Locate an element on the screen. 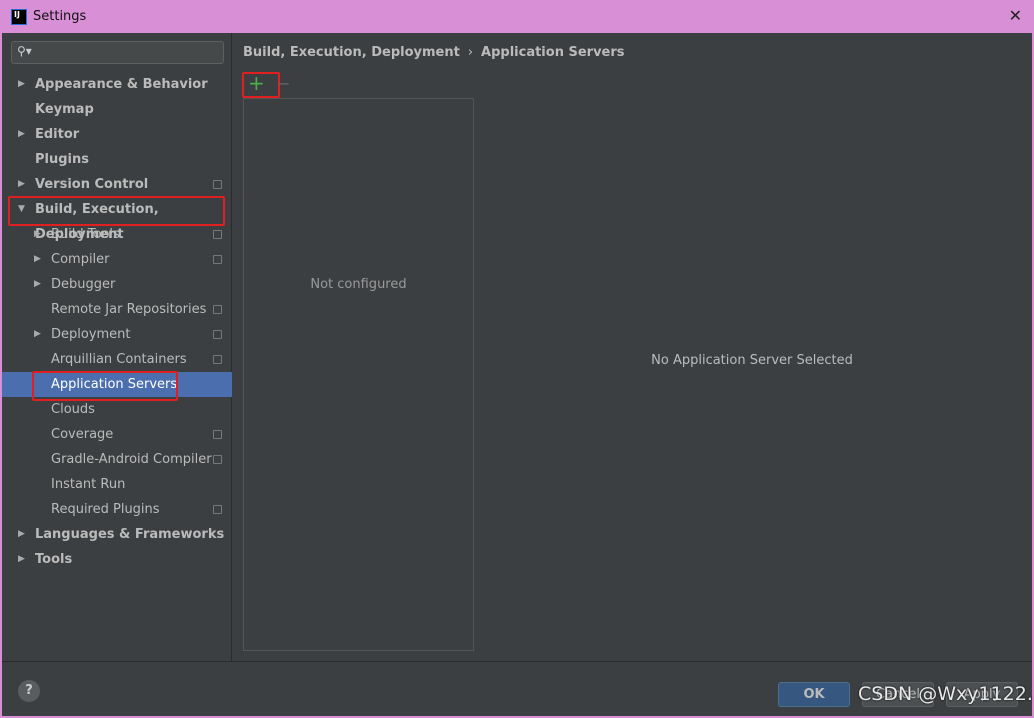 The image size is (1034, 718). tree-item-label: Instant Run is located at coordinates (88, 484).